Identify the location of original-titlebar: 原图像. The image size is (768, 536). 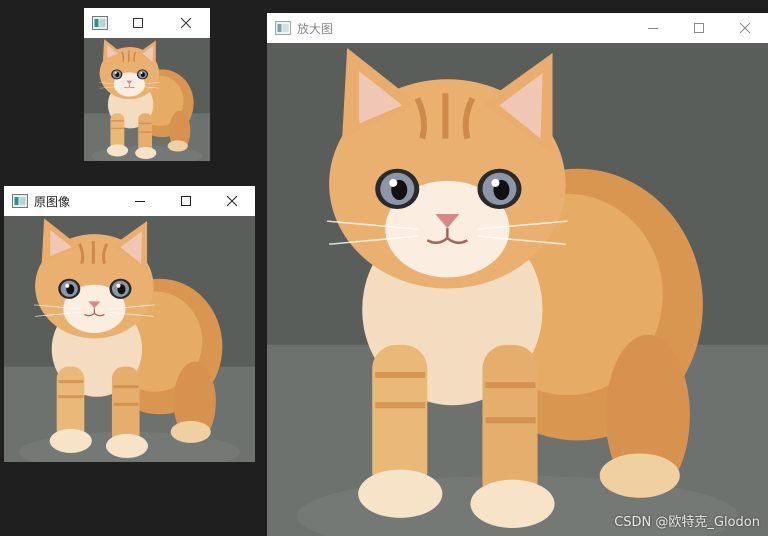
(129, 201).